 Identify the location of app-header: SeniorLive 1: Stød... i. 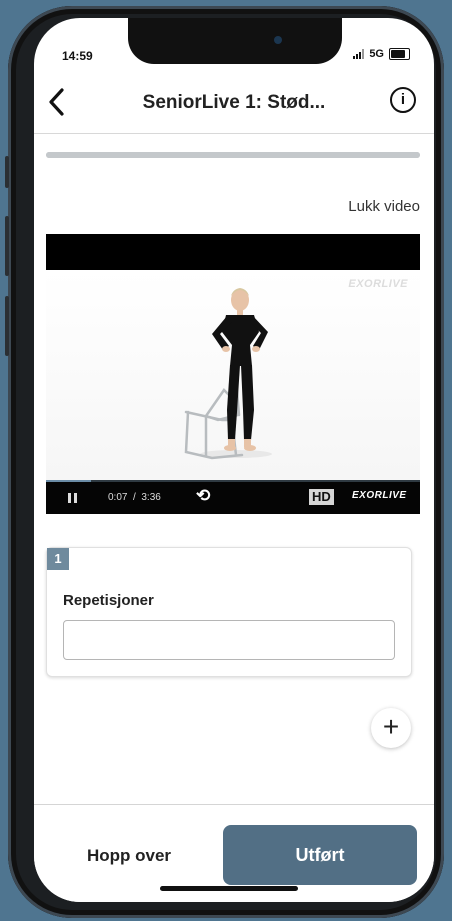
(234, 103).